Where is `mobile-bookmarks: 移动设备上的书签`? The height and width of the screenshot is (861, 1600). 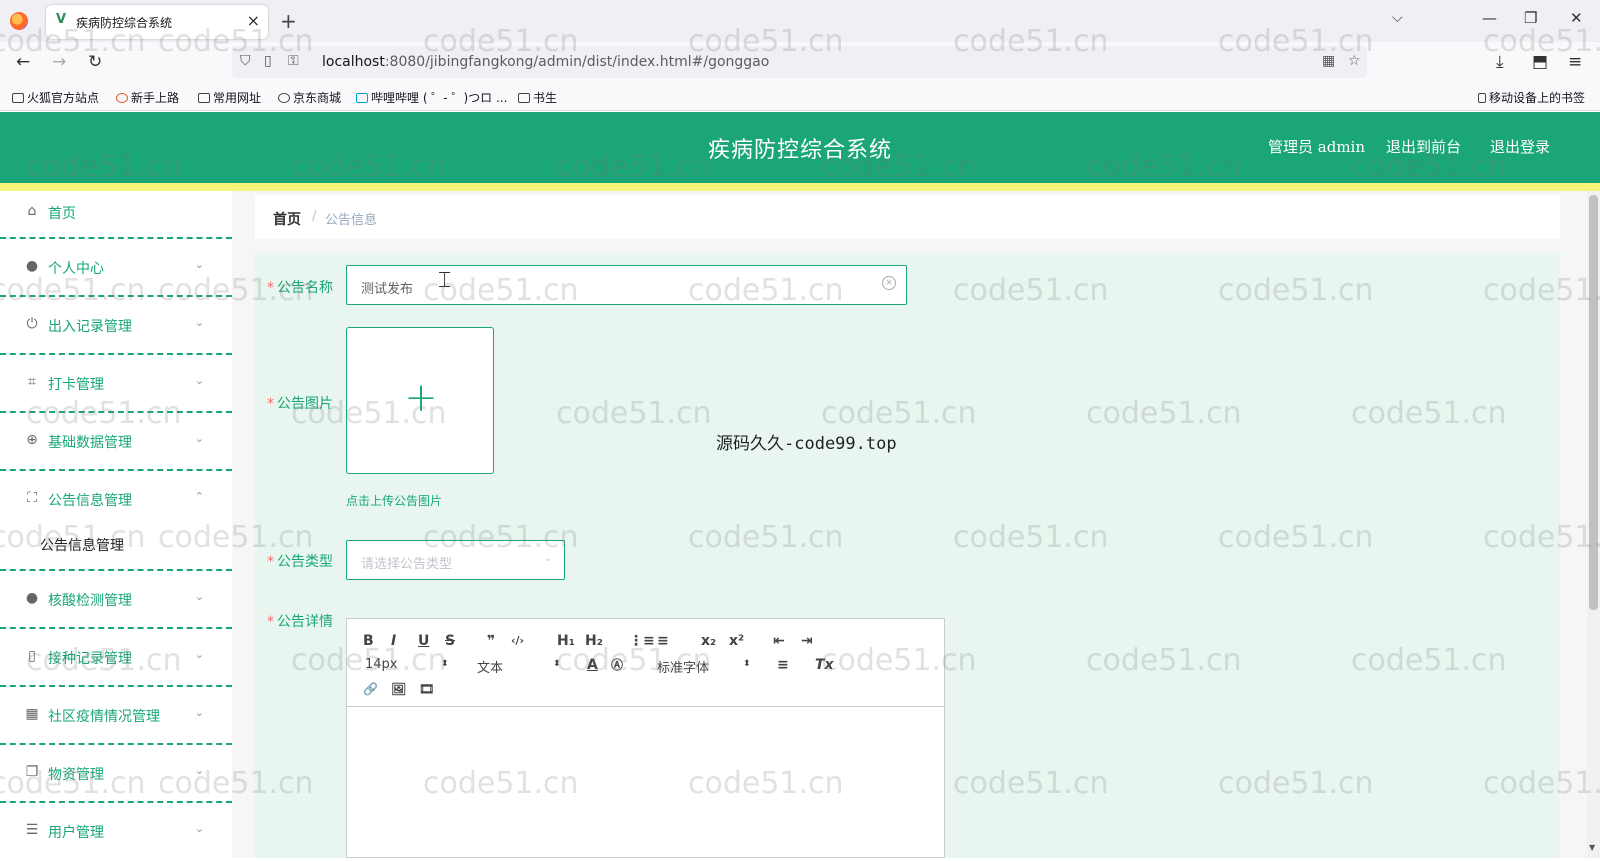
mobile-bookmarks: 移动设备上的书签 is located at coordinates (1531, 97).